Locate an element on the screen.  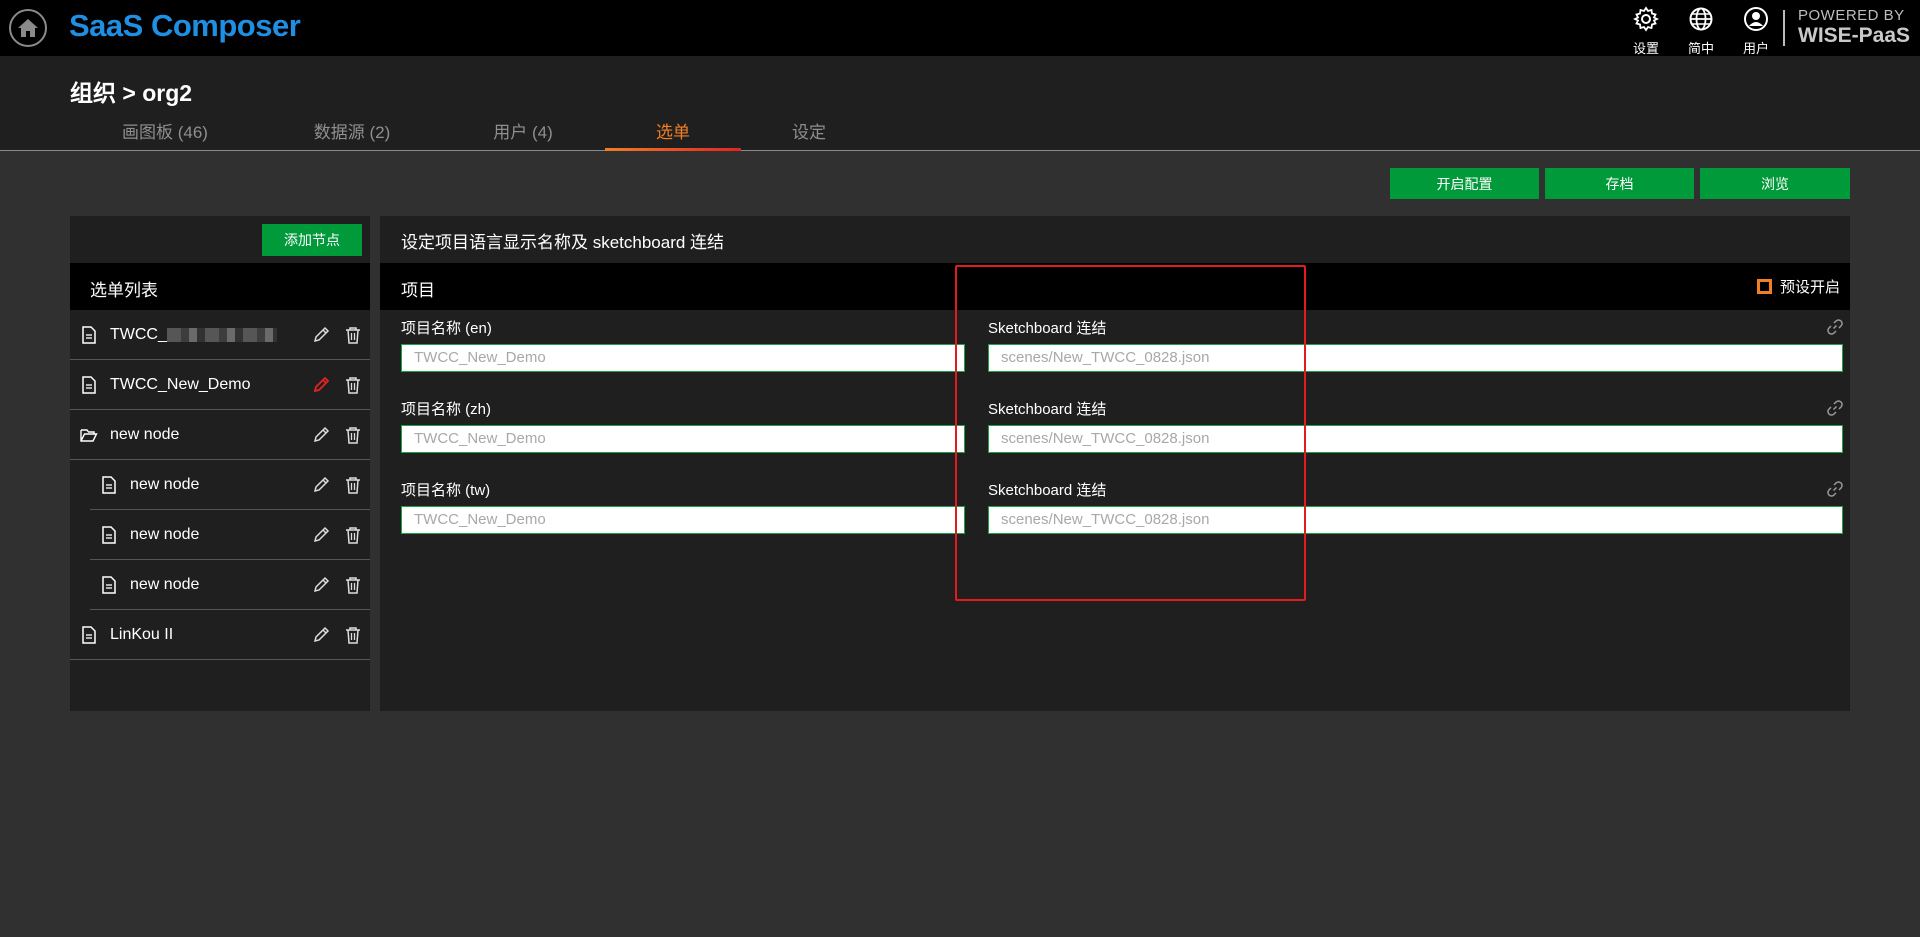
powered-by-line1: POWERED BY is located at coordinates (1851, 15).